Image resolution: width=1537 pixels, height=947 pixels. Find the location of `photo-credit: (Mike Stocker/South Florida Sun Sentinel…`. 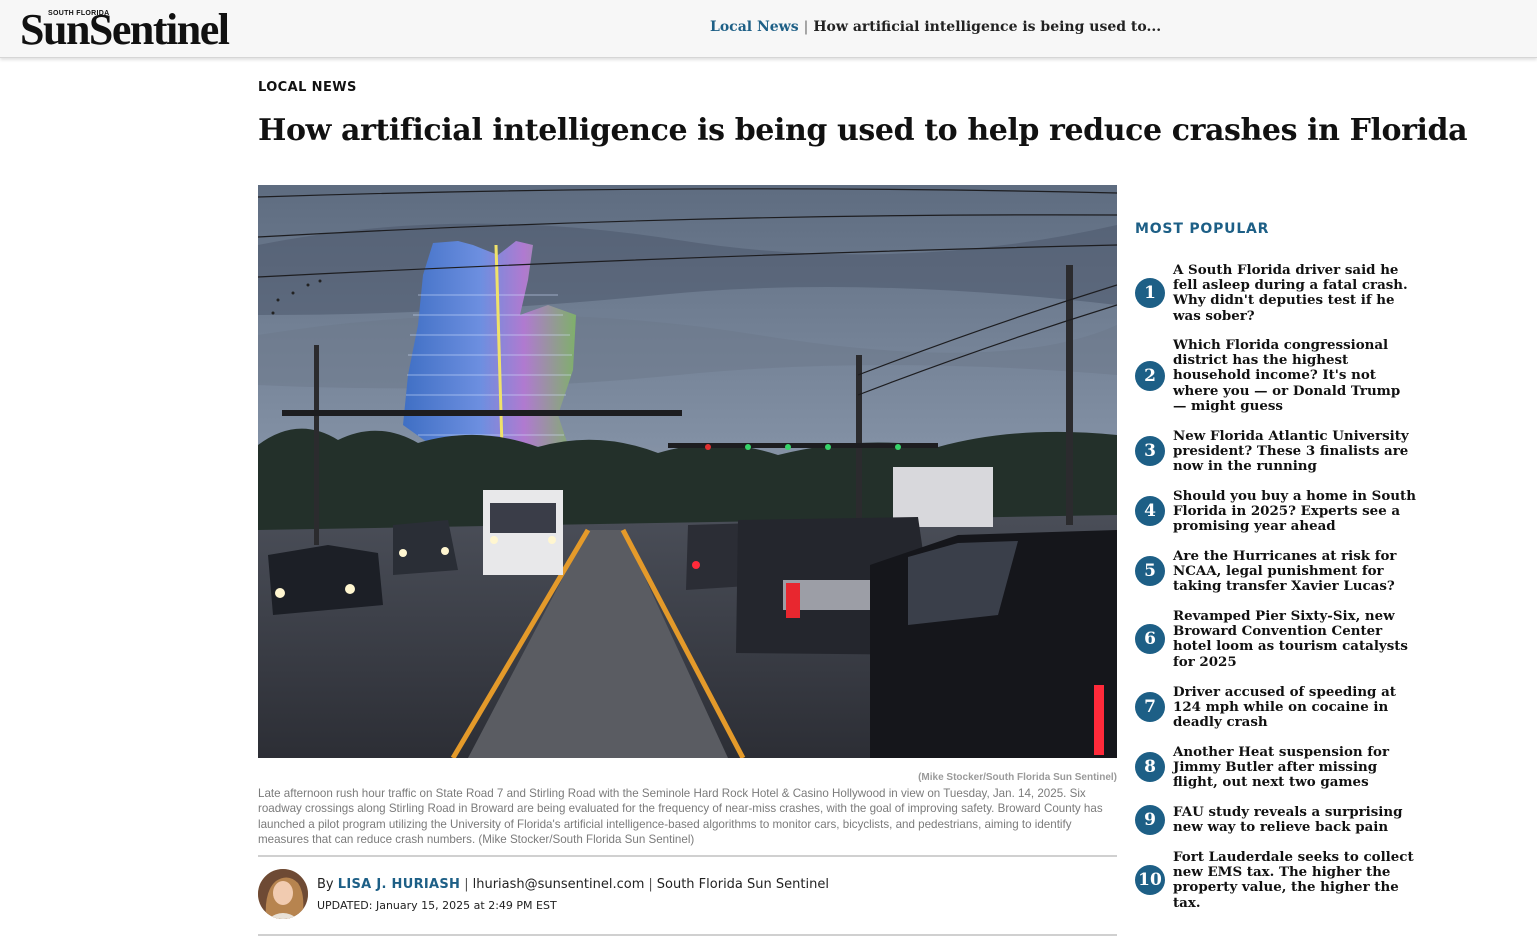

photo-credit: (Mike Stocker/South Florida Sun Sentinel… is located at coordinates (1017, 777).